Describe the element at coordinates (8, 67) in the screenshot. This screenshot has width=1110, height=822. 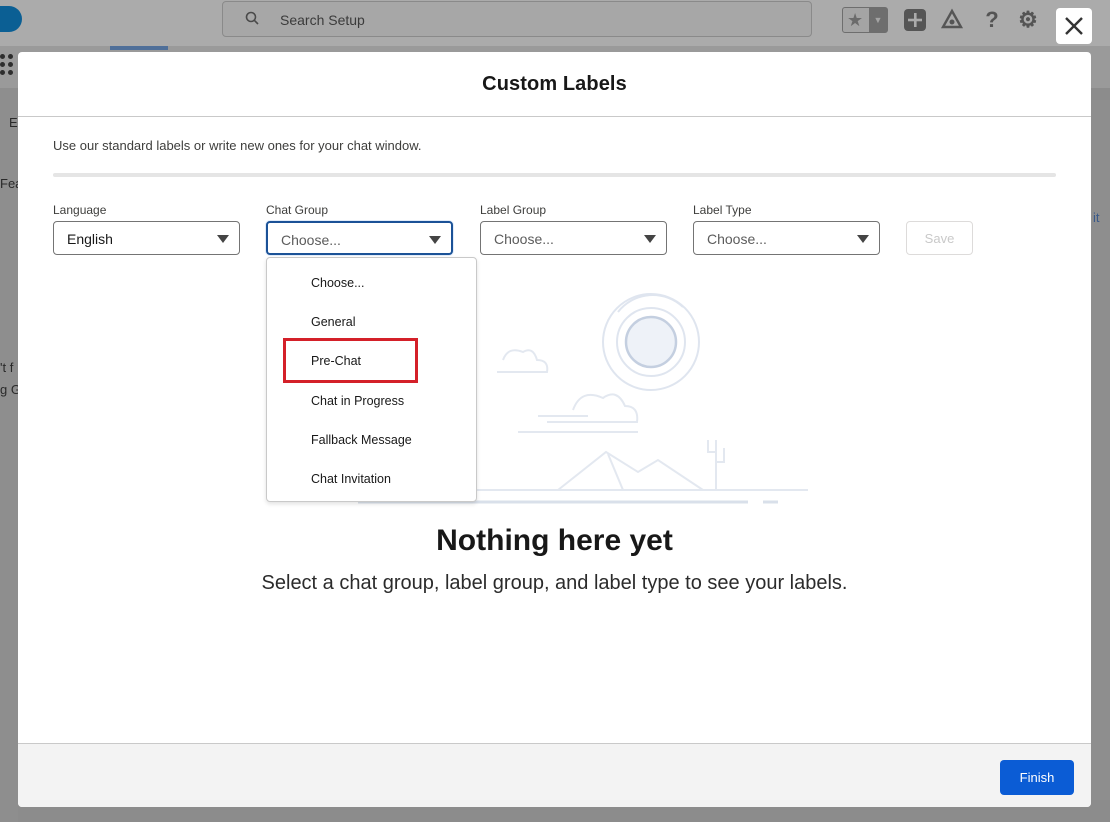
I see `app-launcher-icon` at that location.